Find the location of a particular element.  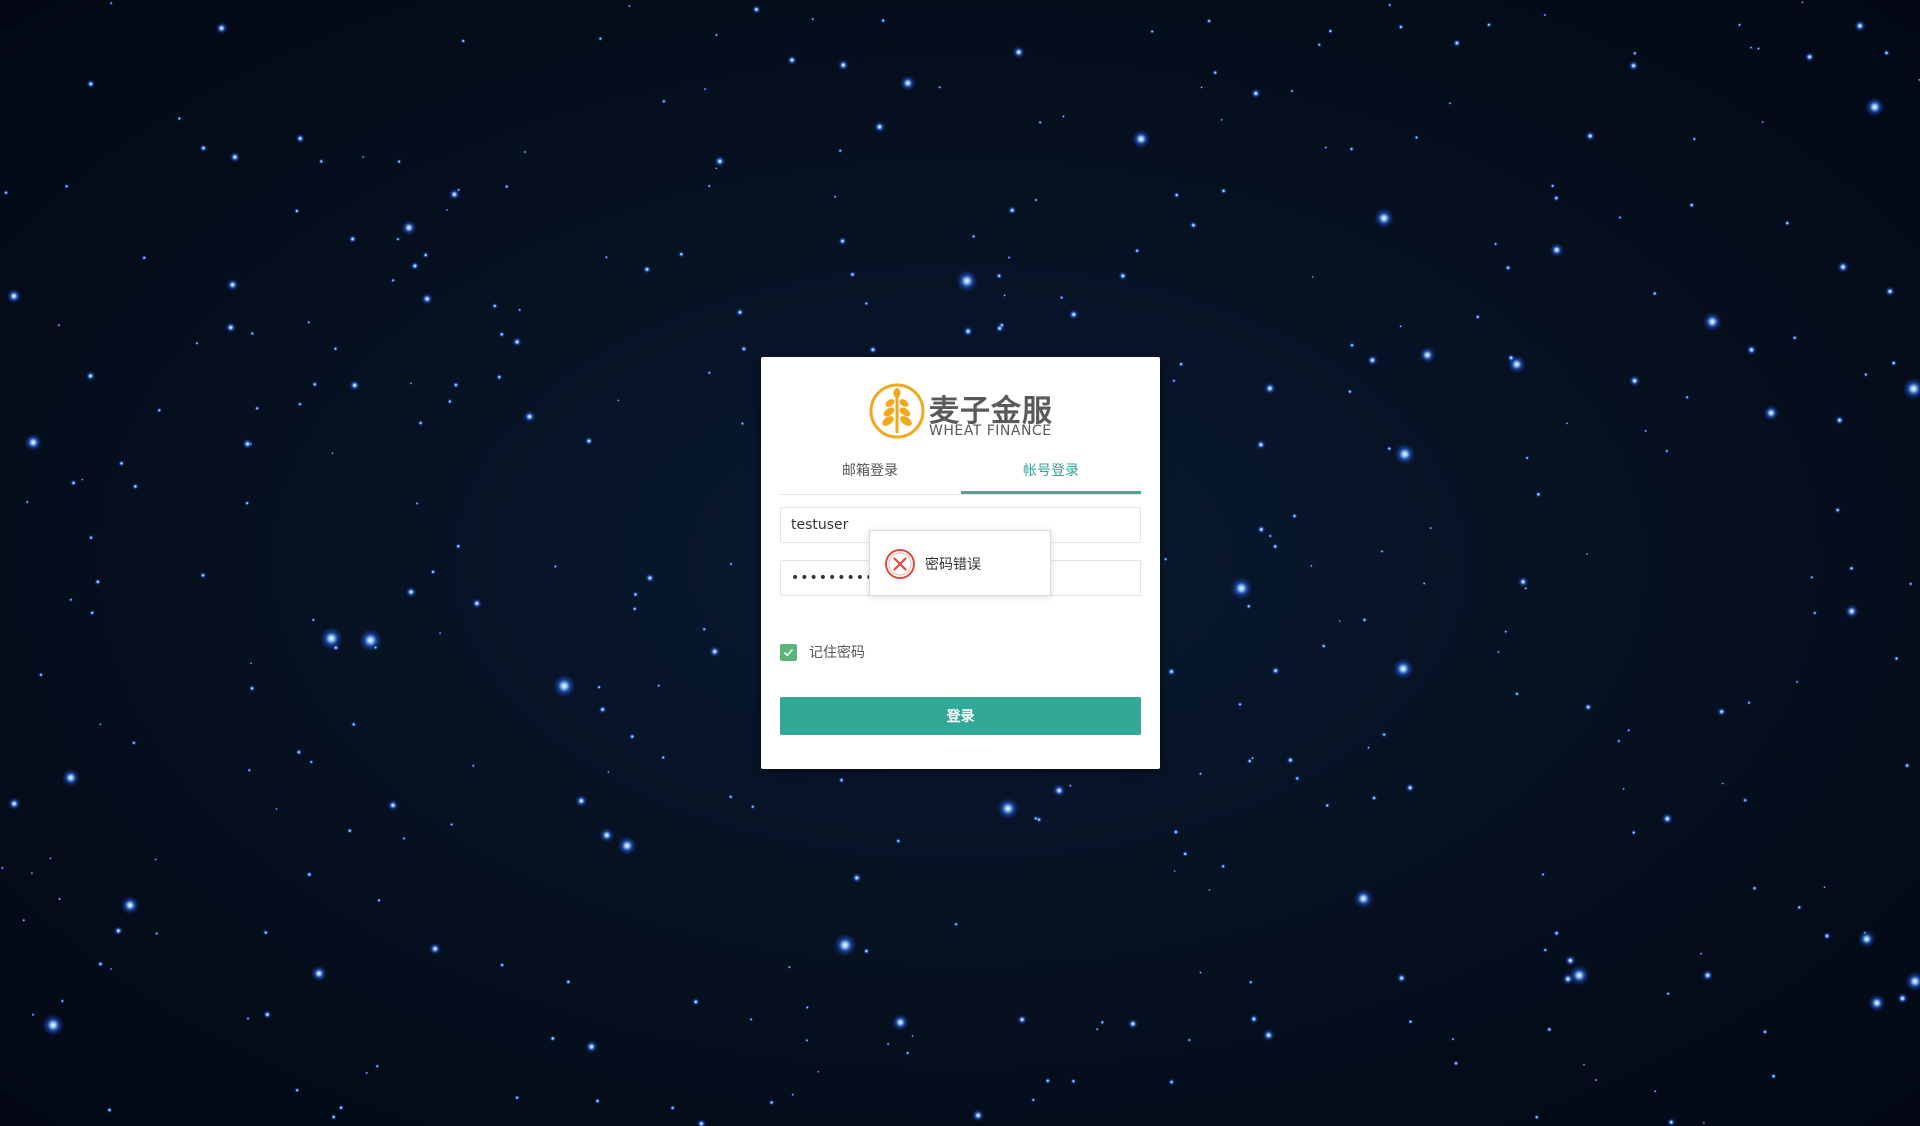

error-toast: 密码错误 is located at coordinates (960, 563).